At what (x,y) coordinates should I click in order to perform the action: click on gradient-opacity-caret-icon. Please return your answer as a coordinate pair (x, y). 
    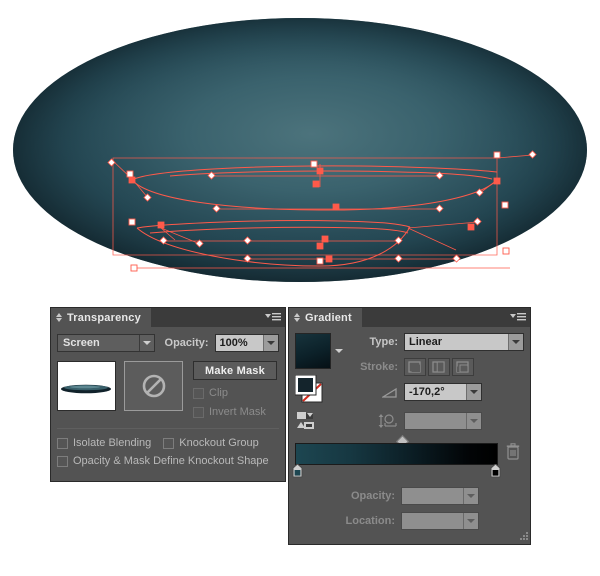
    Looking at the image, I should click on (470, 496).